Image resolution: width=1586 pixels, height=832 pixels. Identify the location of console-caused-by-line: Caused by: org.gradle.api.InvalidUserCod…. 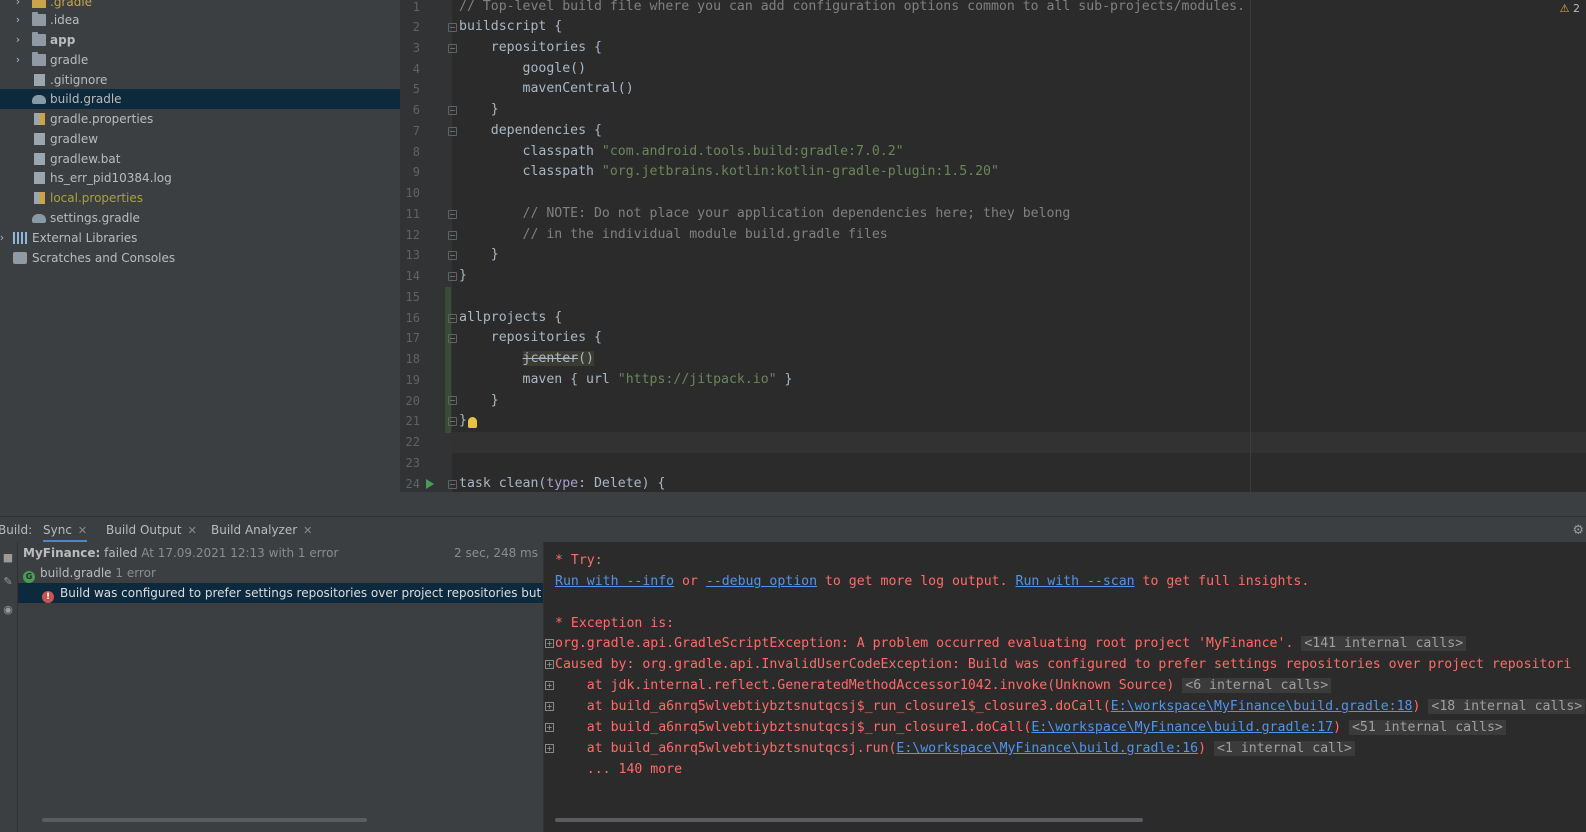
(1063, 664).